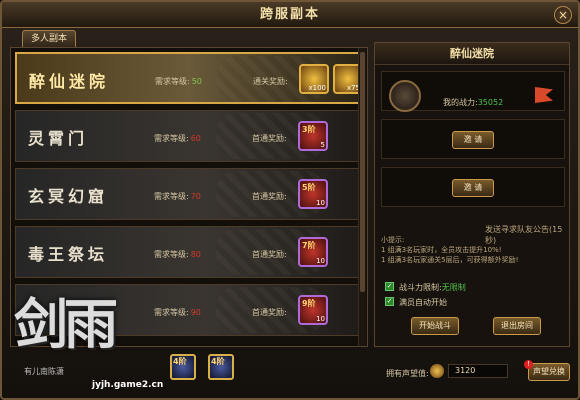 This screenshot has width=580, height=400. What do you see at coordinates (313, 310) in the screenshot?
I see `reward-item-icon: 9阶 10` at bounding box center [313, 310].